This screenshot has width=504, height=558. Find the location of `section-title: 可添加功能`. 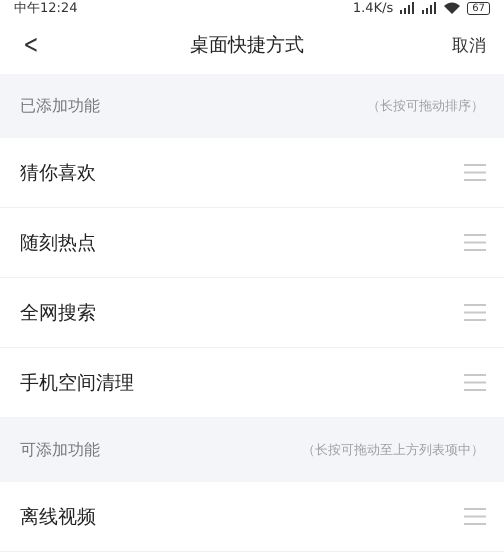

section-title: 可添加功能 is located at coordinates (60, 450).